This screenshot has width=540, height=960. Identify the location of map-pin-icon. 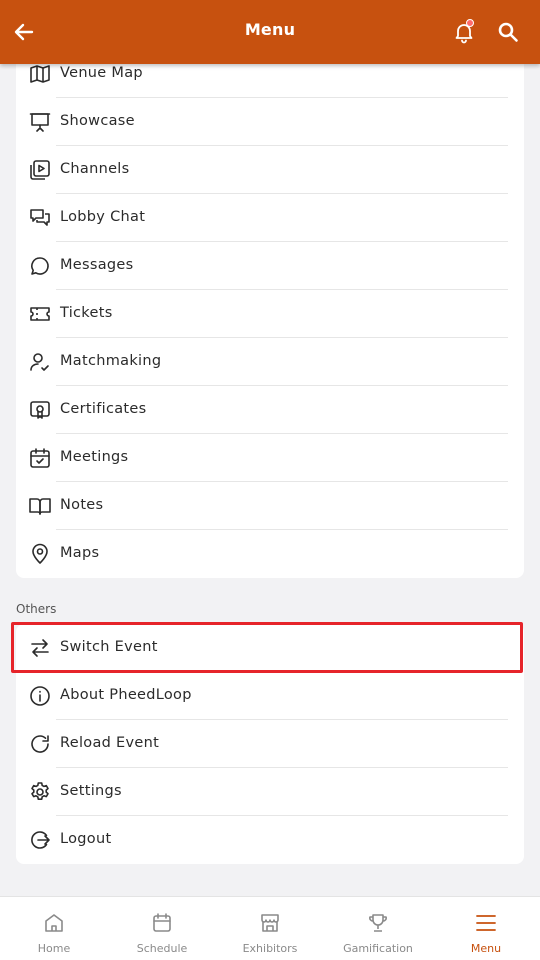
(40, 553).